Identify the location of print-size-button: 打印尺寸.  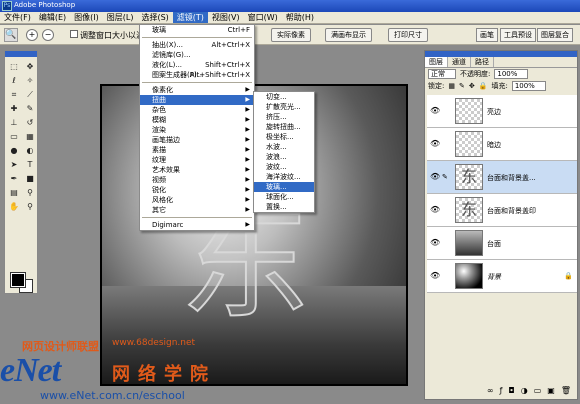
(408, 35).